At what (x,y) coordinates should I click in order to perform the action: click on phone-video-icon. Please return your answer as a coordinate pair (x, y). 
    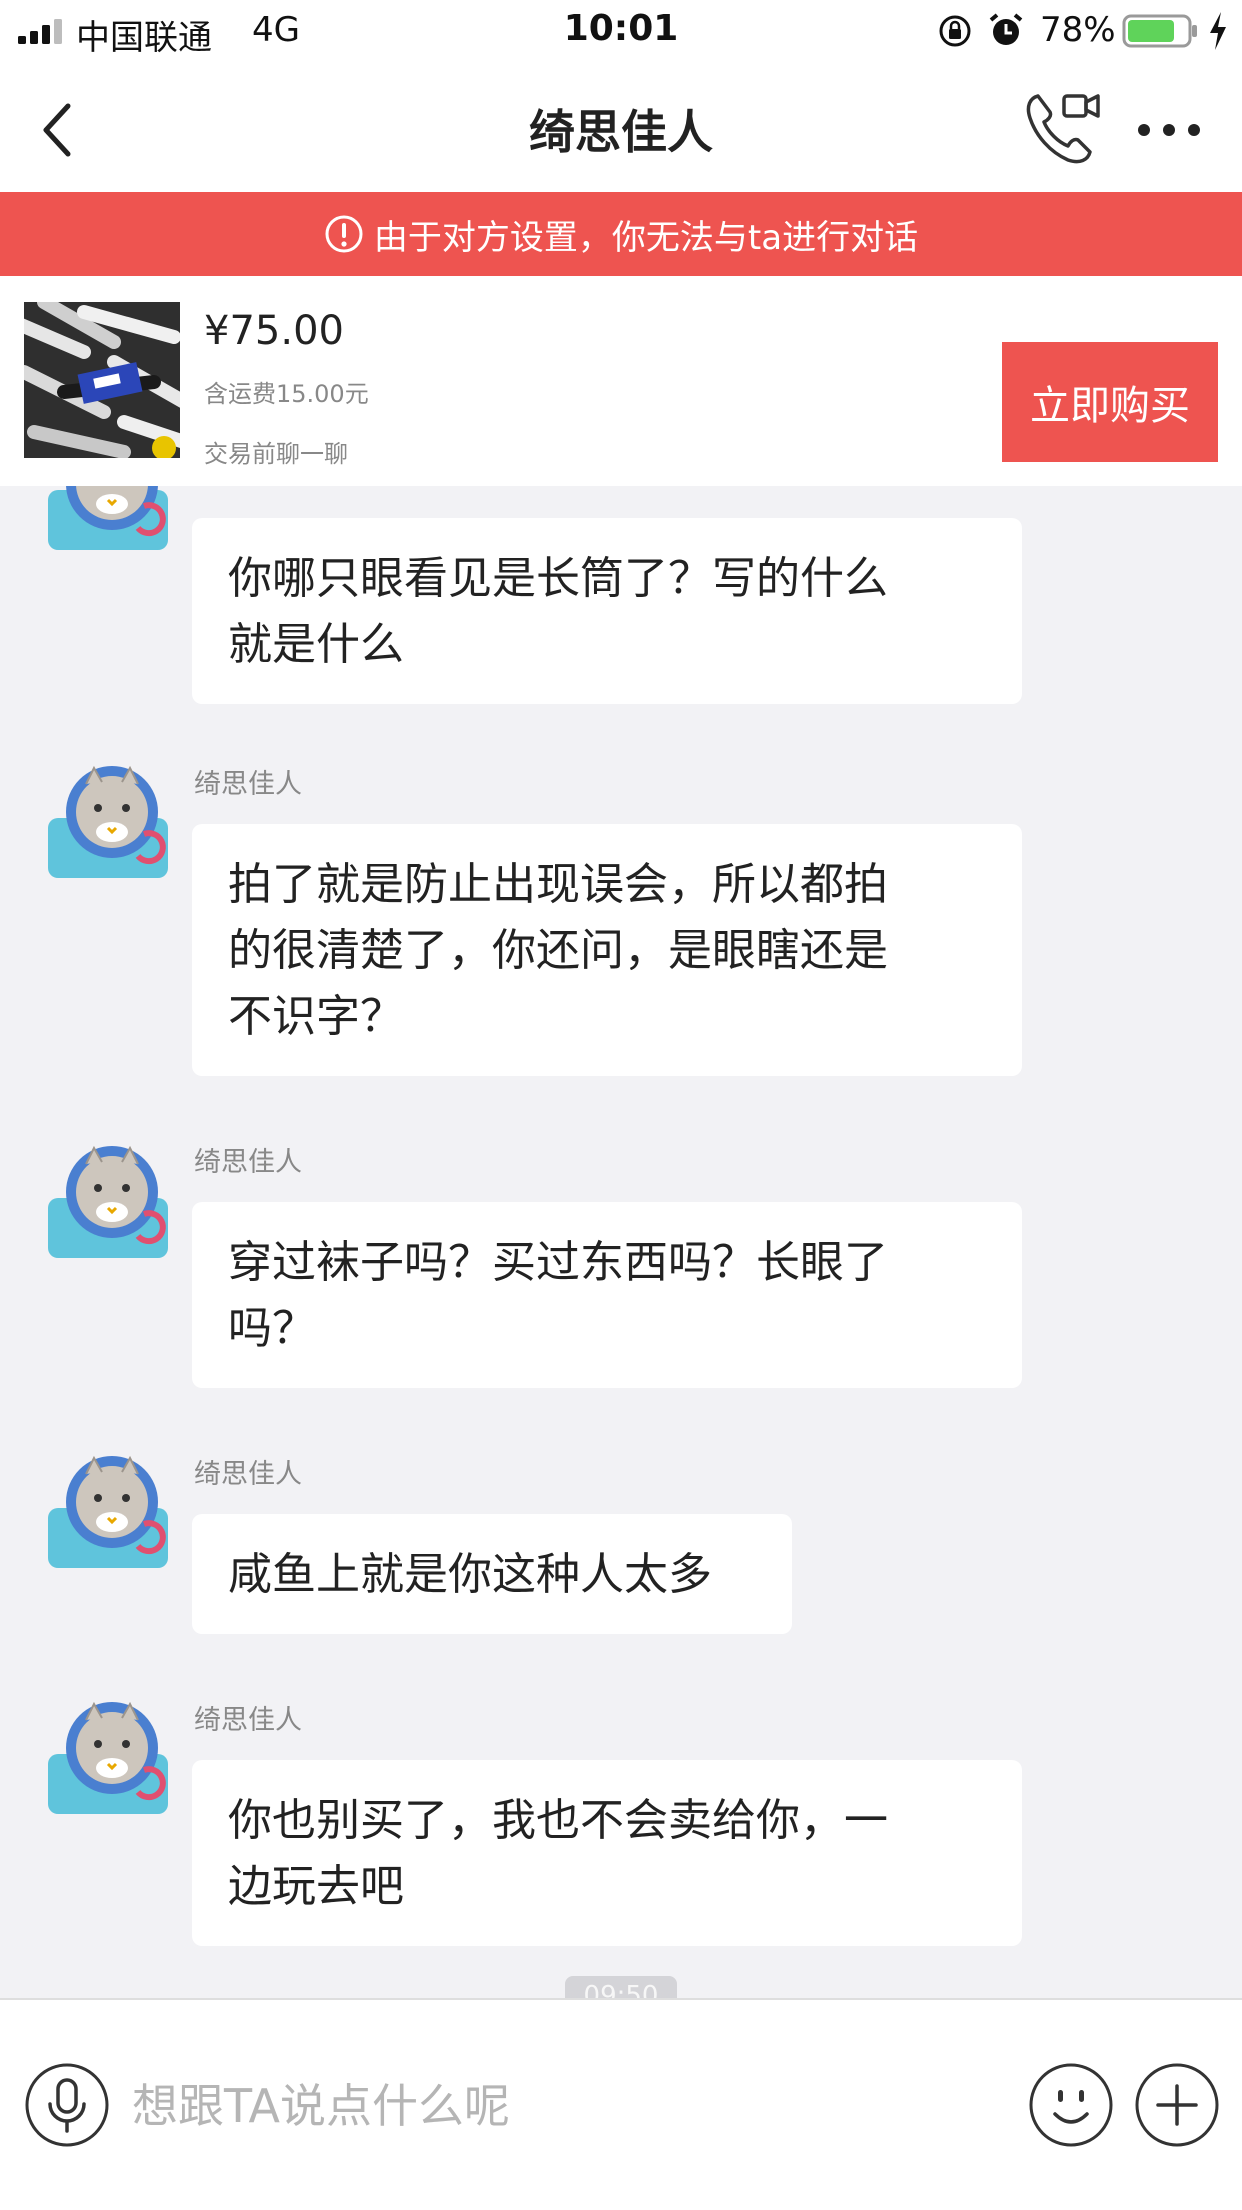
    Looking at the image, I should click on (1062, 128).